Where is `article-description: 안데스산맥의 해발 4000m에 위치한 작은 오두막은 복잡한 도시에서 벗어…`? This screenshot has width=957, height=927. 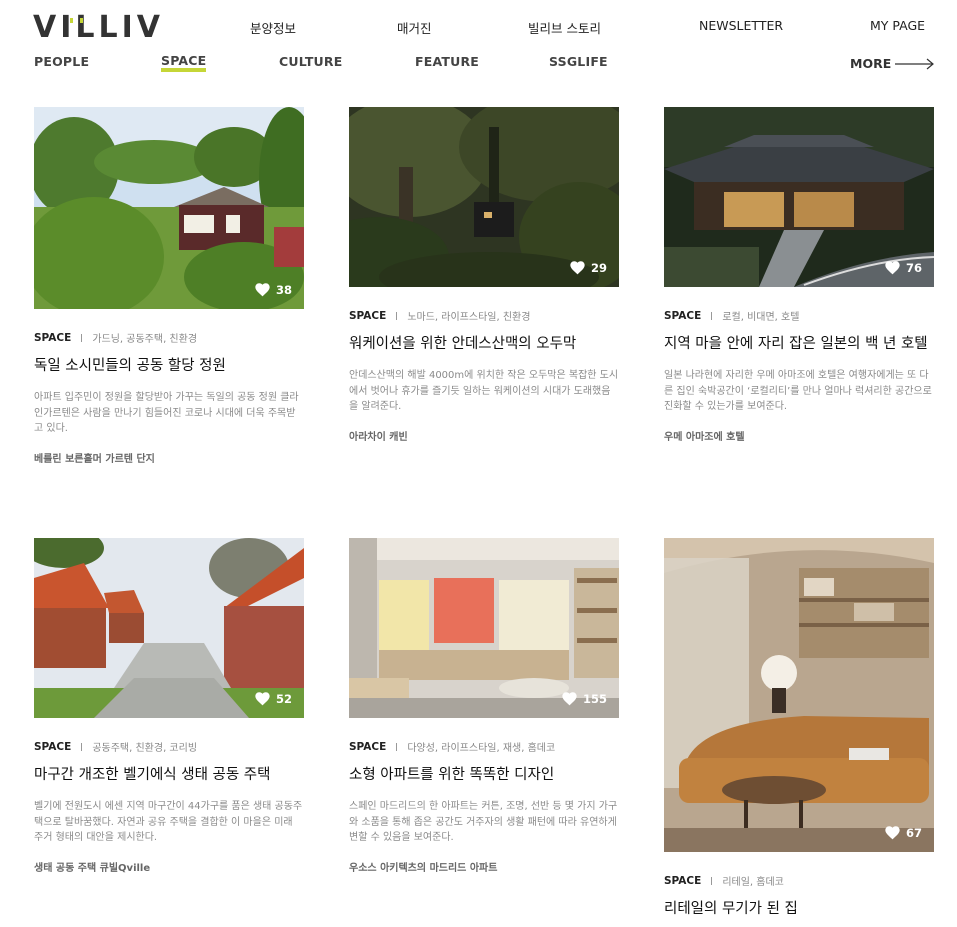 article-description: 안데스산맥의 해발 4000m에 위치한 작은 오두막은 복잡한 도시에서 벗어… is located at coordinates (484, 391).